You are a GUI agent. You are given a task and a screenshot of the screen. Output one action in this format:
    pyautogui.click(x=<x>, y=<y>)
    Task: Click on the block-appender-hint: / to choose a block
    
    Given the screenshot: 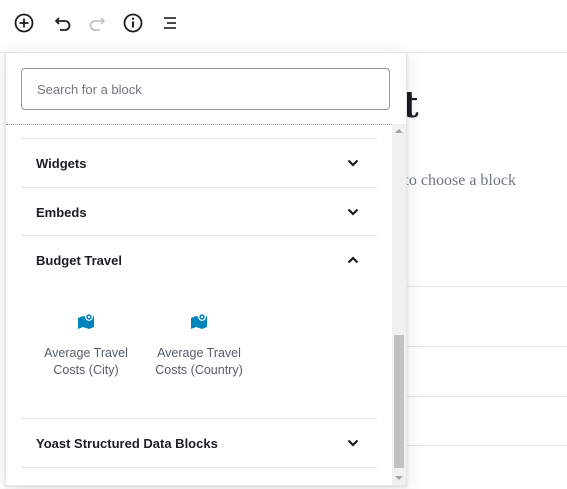 What is the action you would take?
    pyautogui.click(x=456, y=180)
    